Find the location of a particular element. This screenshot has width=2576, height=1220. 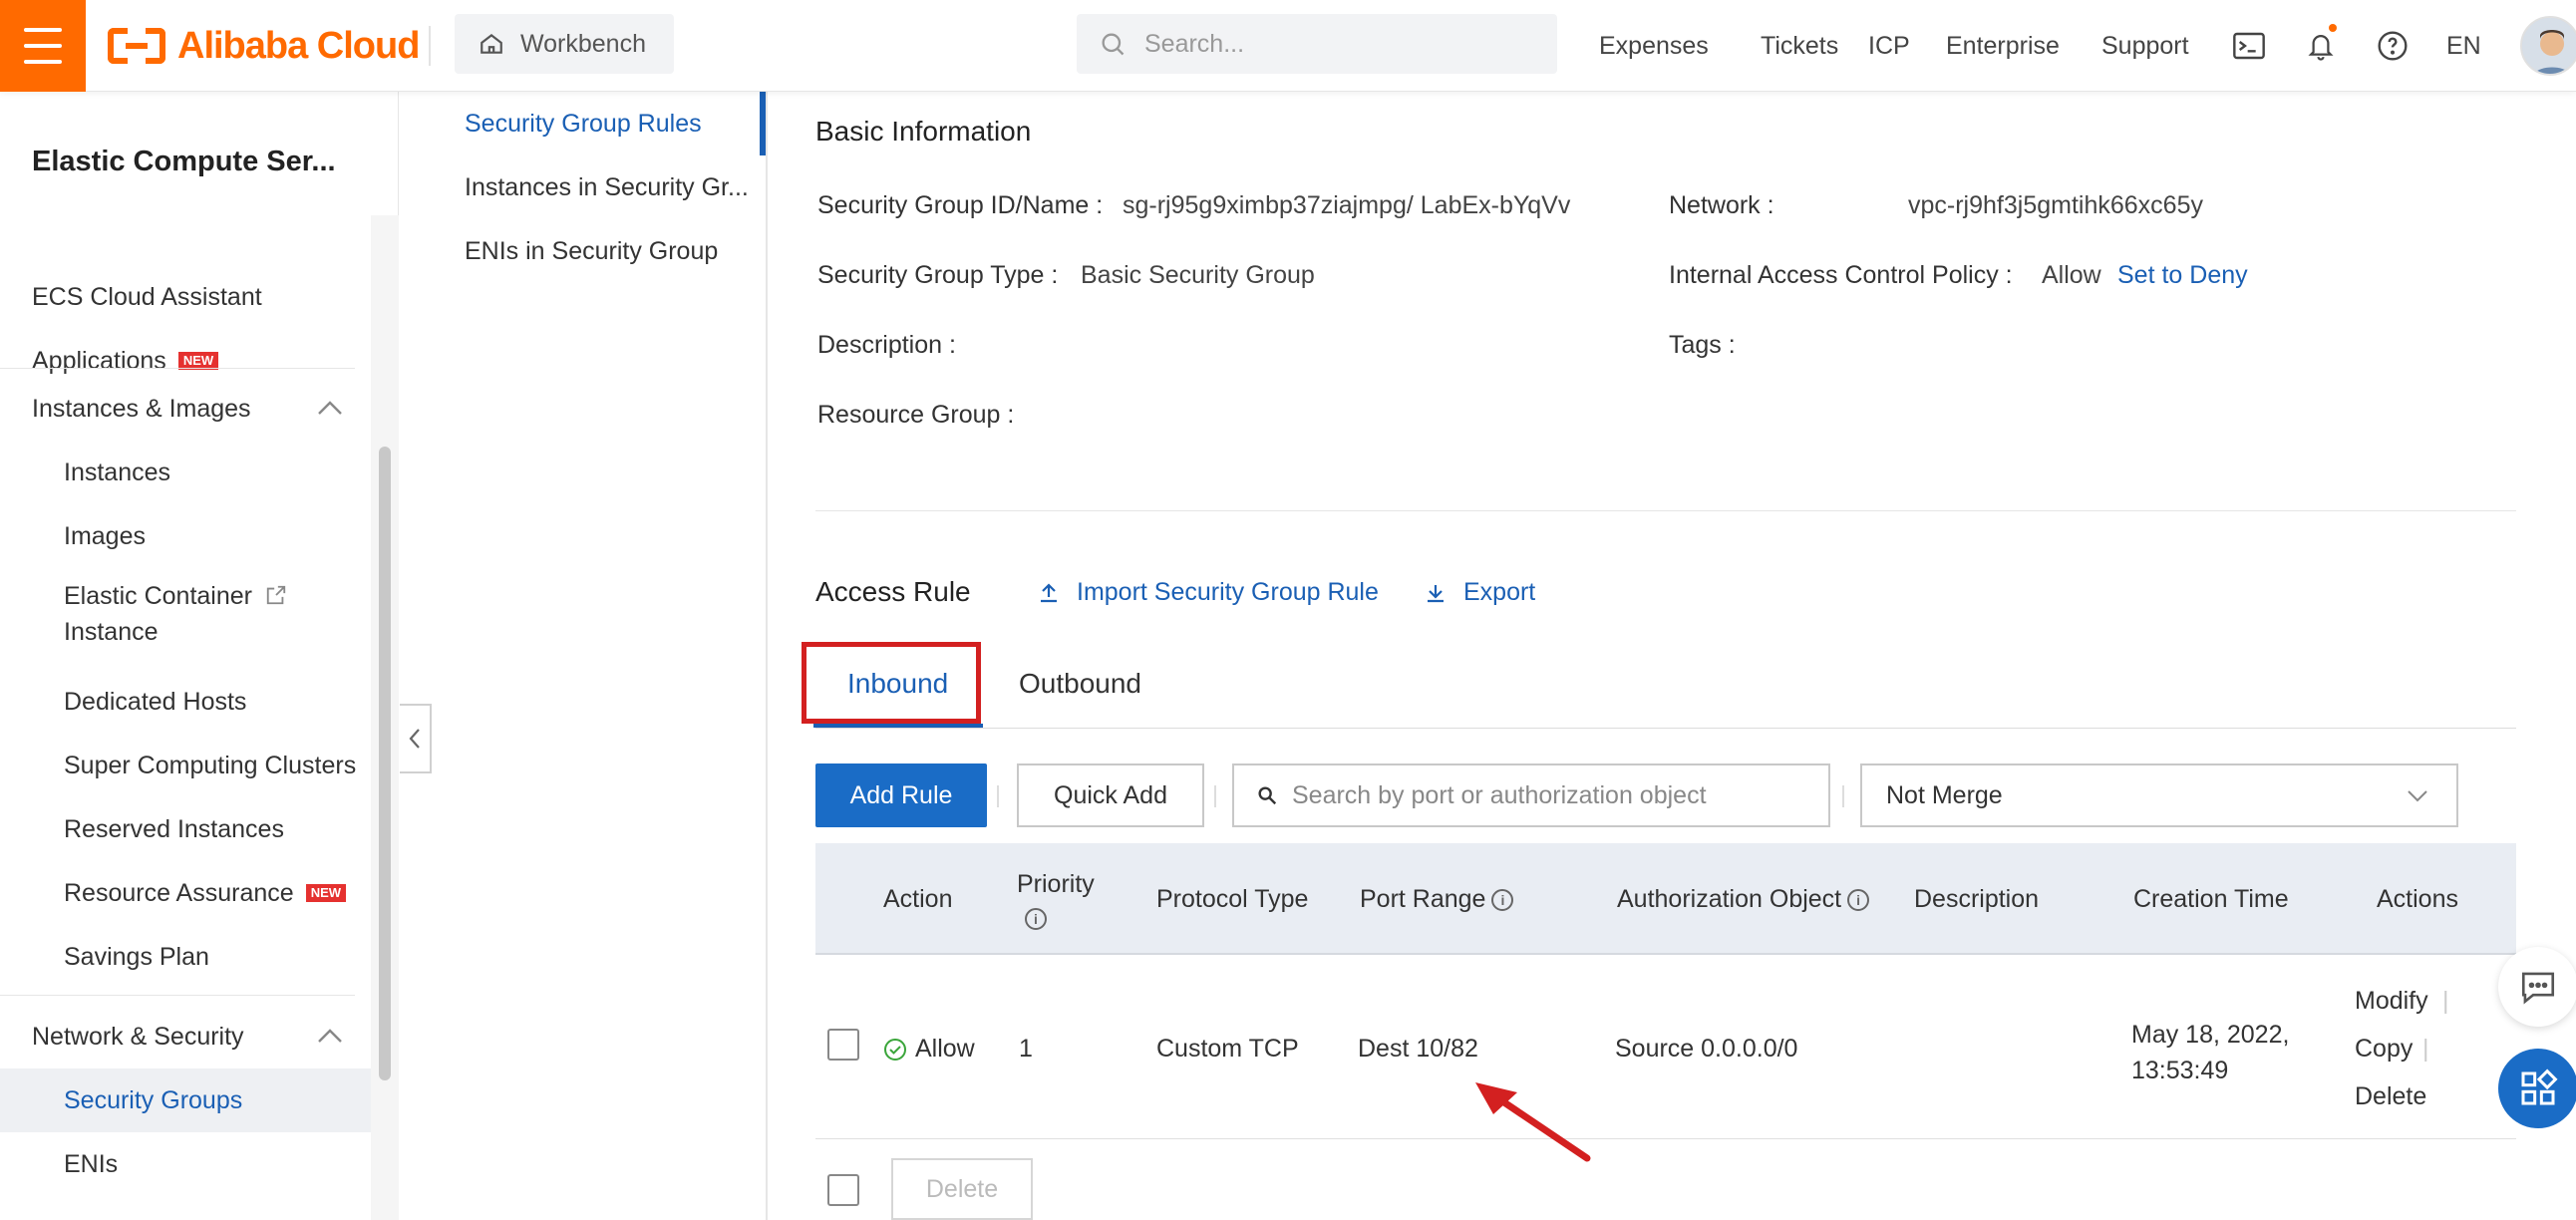

sidebar-item-savings-plan: Savings Plan is located at coordinates (185, 957).